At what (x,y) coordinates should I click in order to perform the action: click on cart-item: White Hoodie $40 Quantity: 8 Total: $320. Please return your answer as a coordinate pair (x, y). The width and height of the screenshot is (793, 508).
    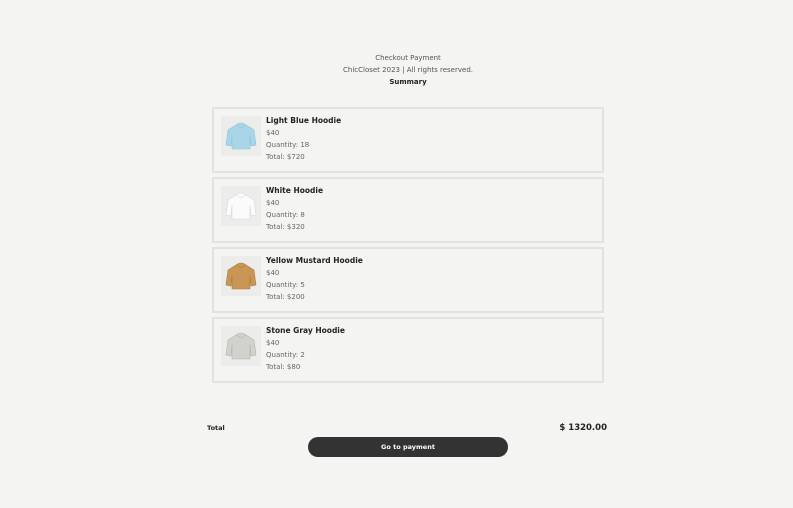
    Looking at the image, I should click on (408, 210).